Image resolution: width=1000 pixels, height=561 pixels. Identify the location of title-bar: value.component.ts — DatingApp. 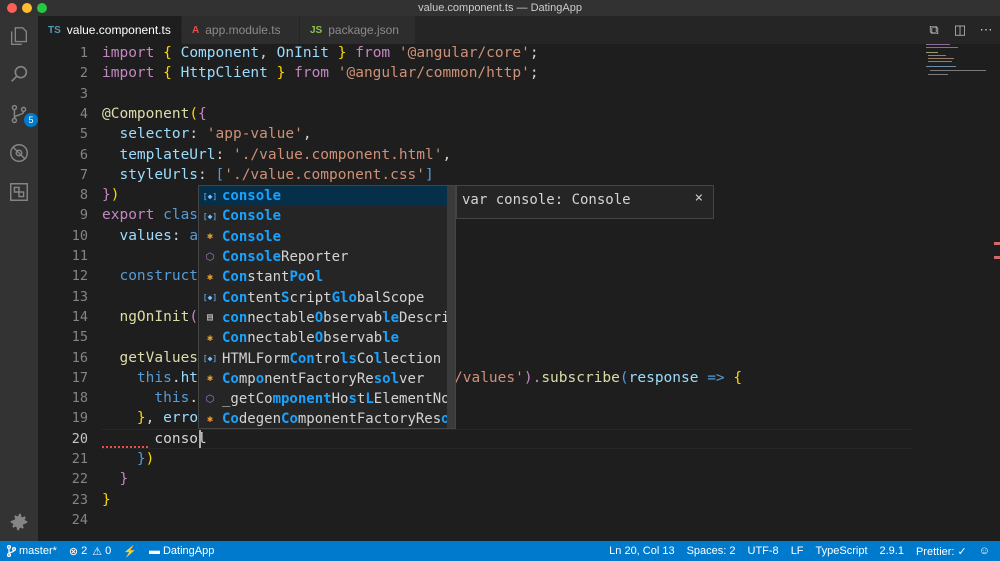
(500, 8).